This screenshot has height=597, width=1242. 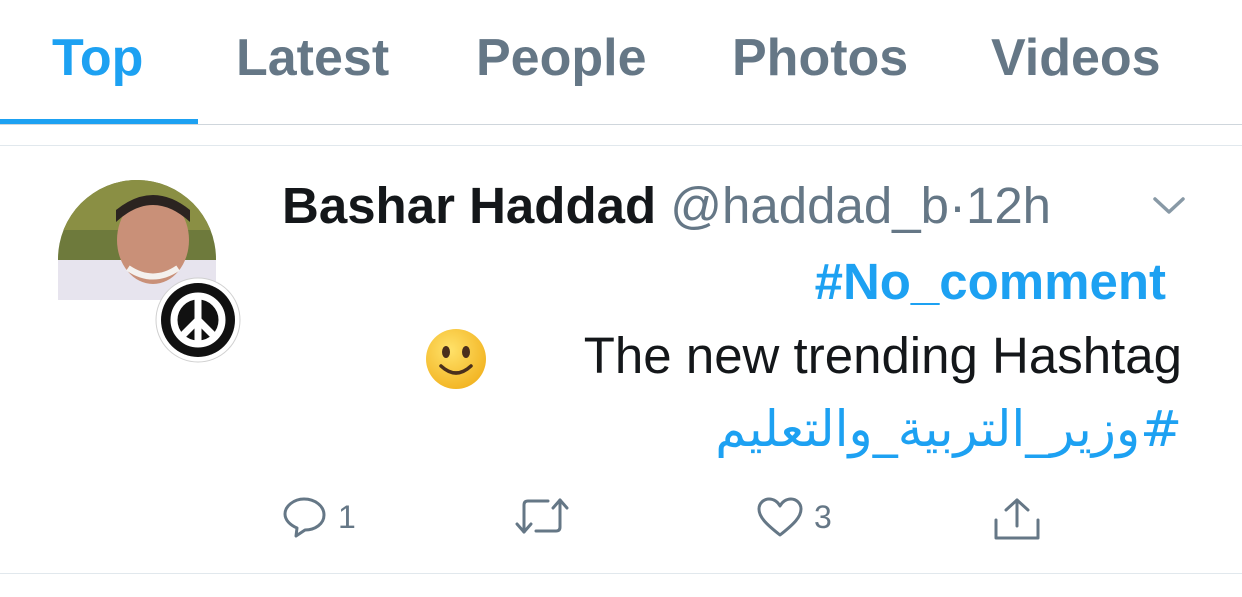 I want to click on reply-icon, so click(x=304, y=517).